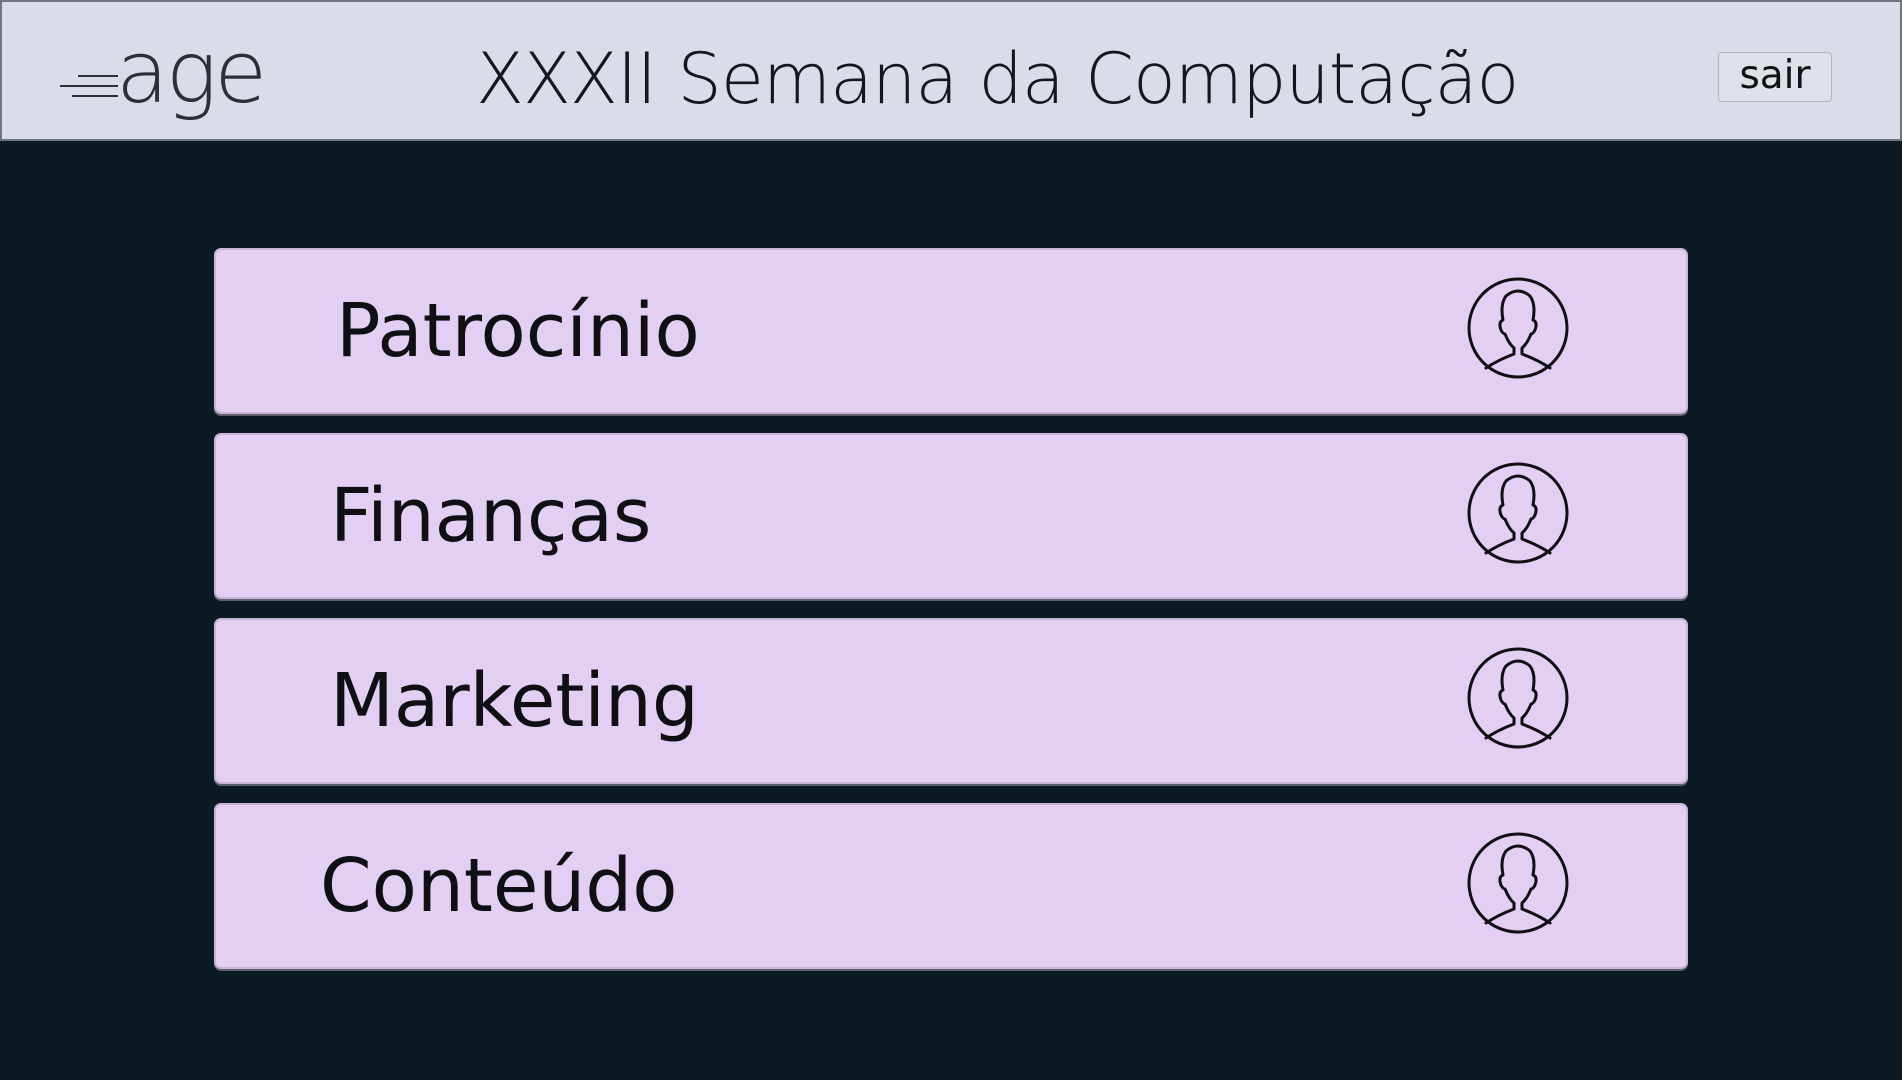  I want to click on page-title: XXXII Semana da Computação, so click(997, 79).